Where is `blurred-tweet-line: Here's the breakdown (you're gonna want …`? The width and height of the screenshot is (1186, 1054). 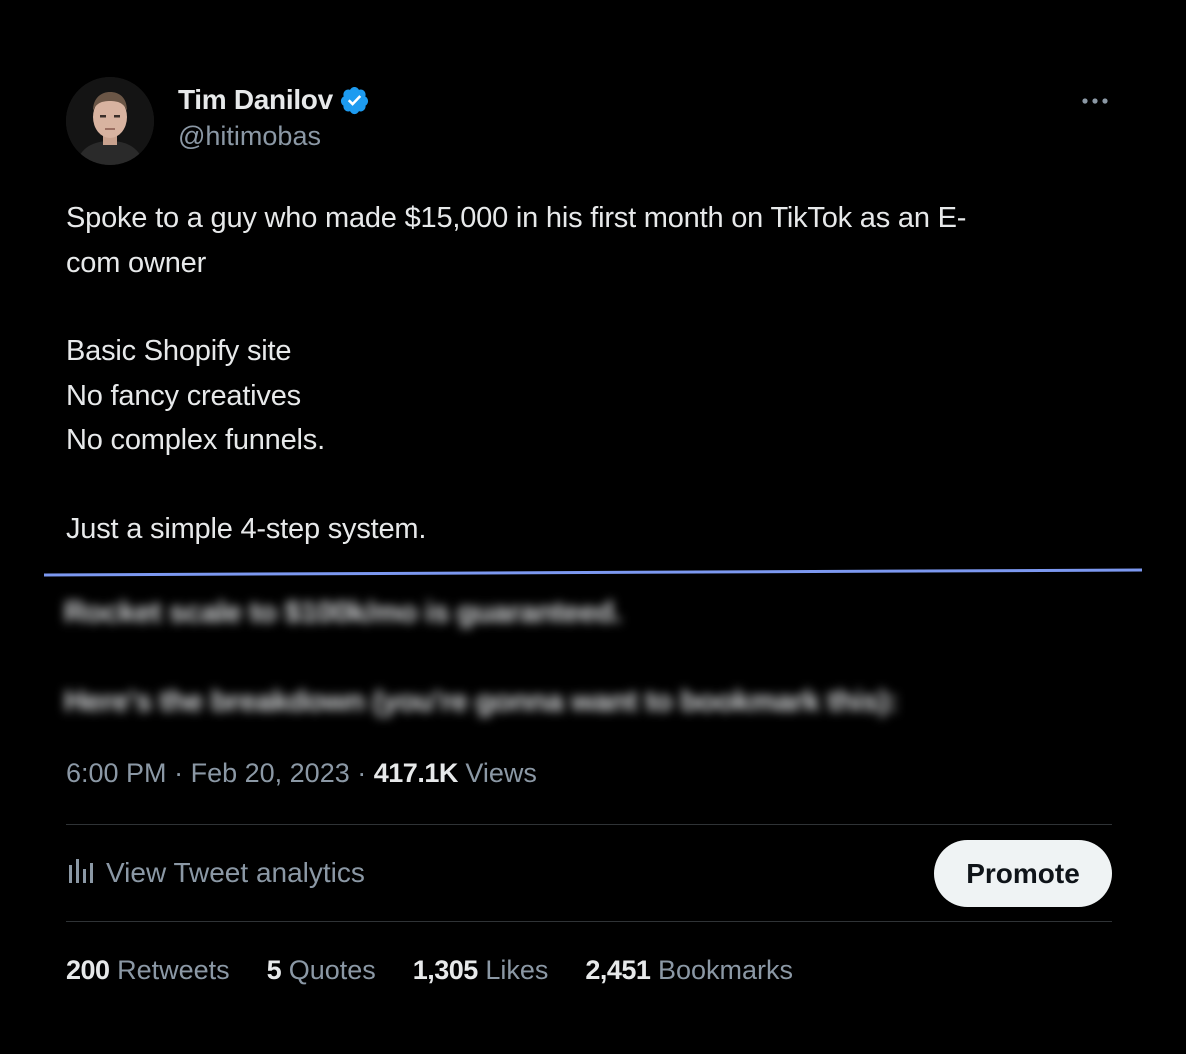
blurred-tweet-line: Here's the breakdown (you're gonna want … is located at coordinates (481, 701).